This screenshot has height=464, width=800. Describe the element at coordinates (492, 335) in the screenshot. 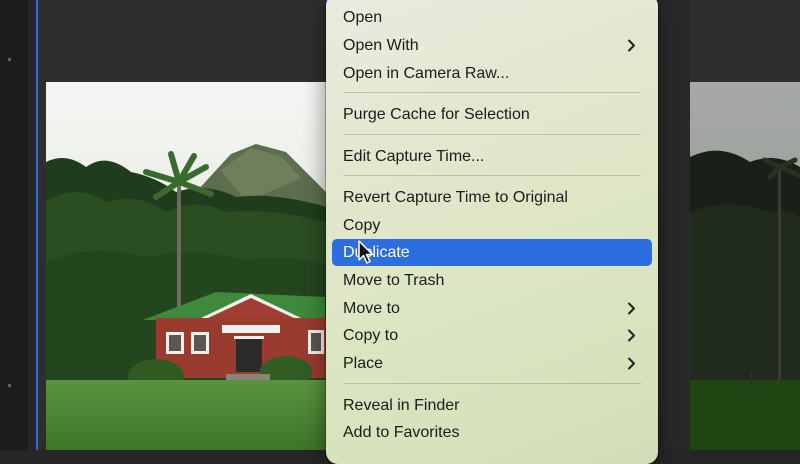

I see `menu-item-copy-to: Copy to` at that location.